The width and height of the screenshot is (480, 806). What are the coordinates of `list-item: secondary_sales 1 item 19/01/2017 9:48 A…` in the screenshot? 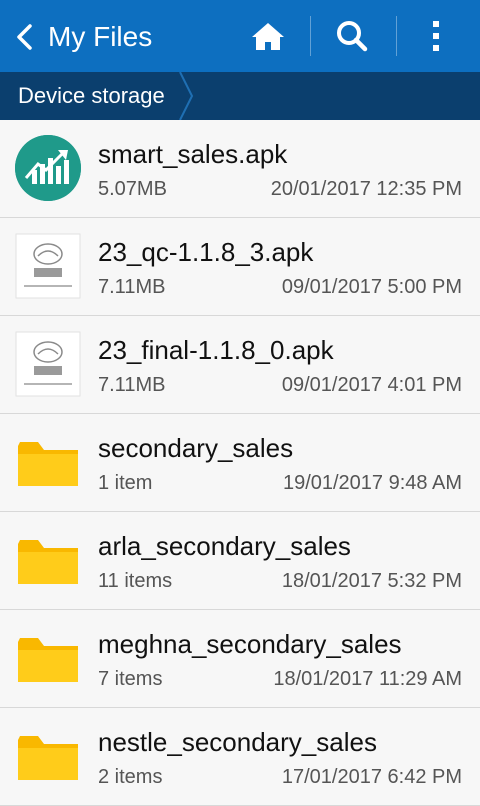 It's located at (240, 463).